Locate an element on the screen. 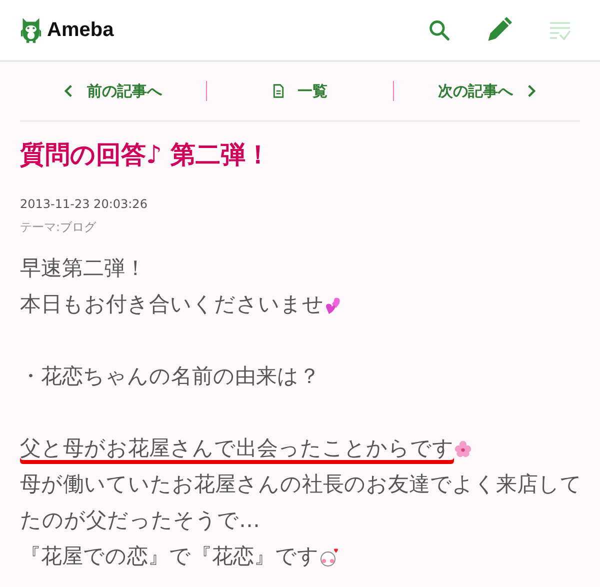 The image size is (600, 587). chevron-right-icon is located at coordinates (531, 91).